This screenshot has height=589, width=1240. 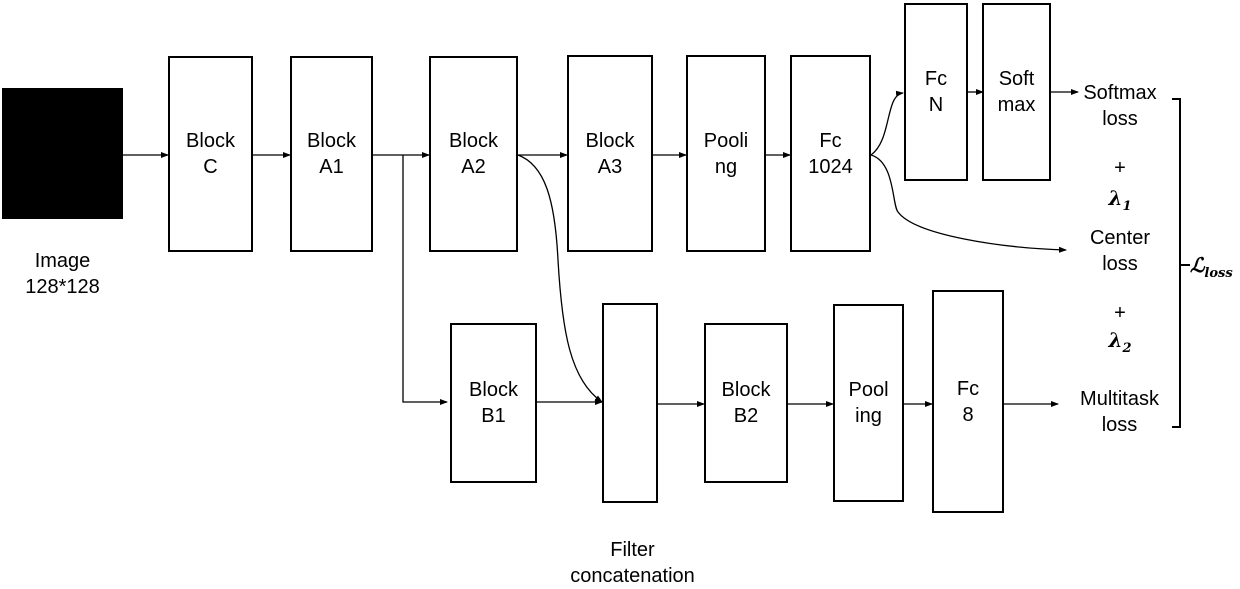 What do you see at coordinates (746, 390) in the screenshot?
I see `block-b2-line1: Block` at bounding box center [746, 390].